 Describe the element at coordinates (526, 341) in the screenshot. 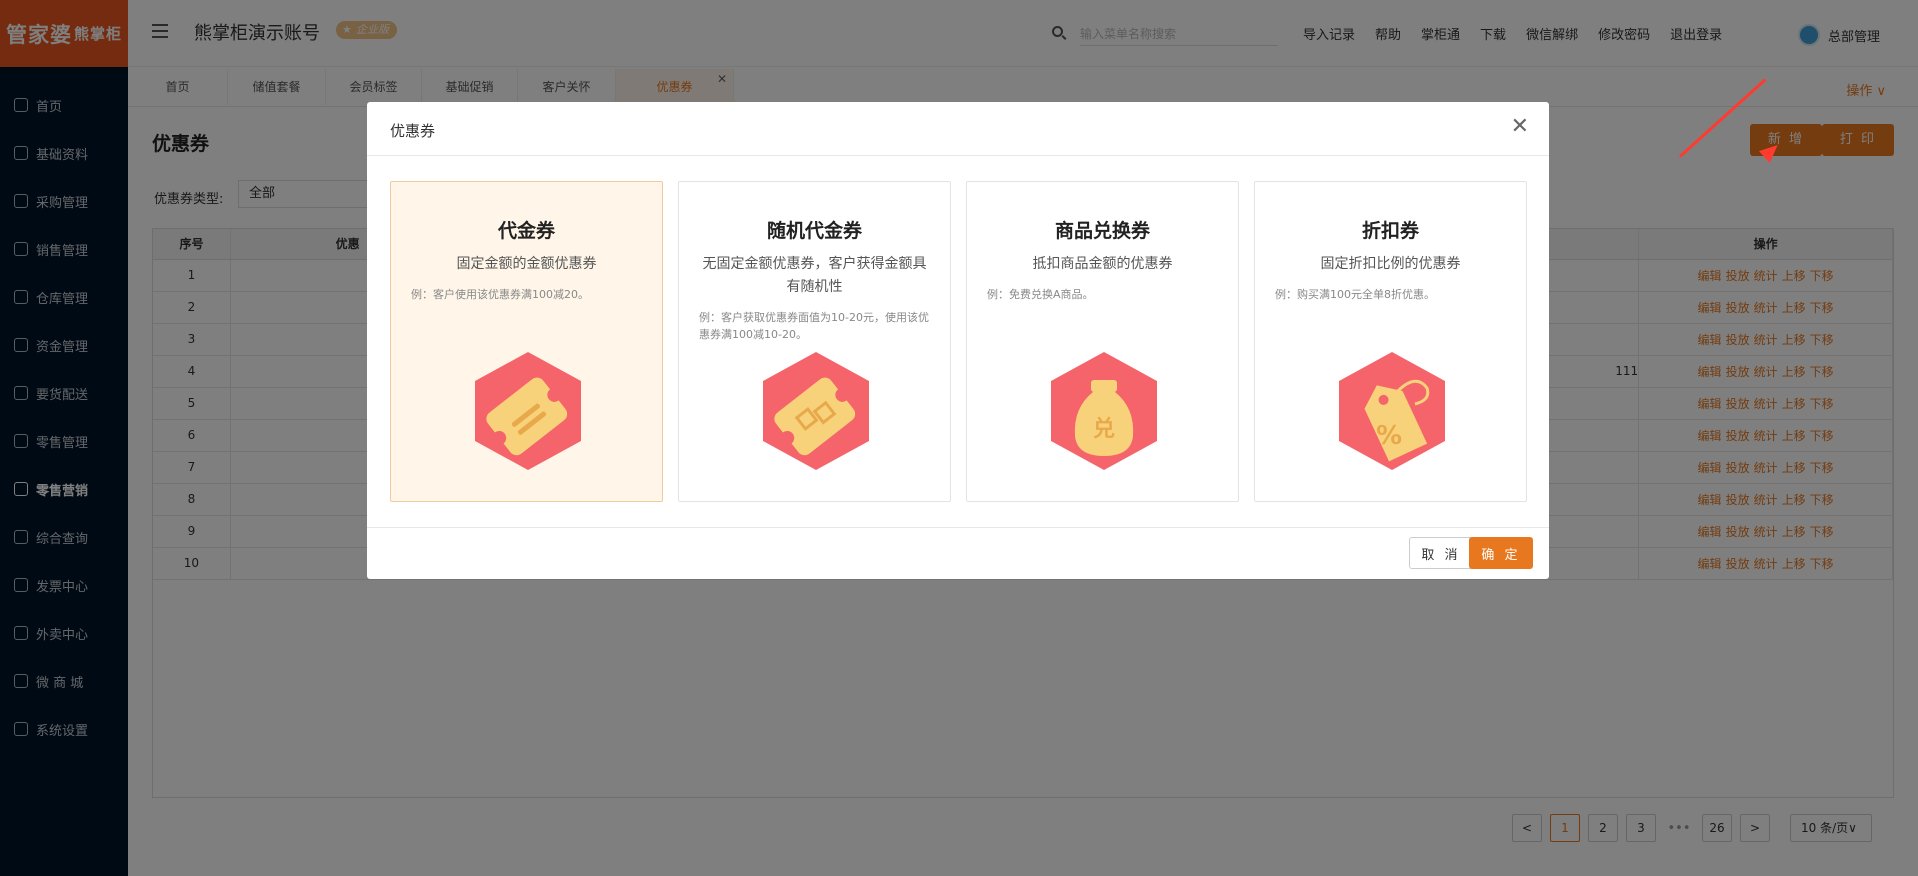

I see `card-voucher: 代金券 固定金额的金额优惠券 例：客户使用该优惠券满100减20。` at that location.